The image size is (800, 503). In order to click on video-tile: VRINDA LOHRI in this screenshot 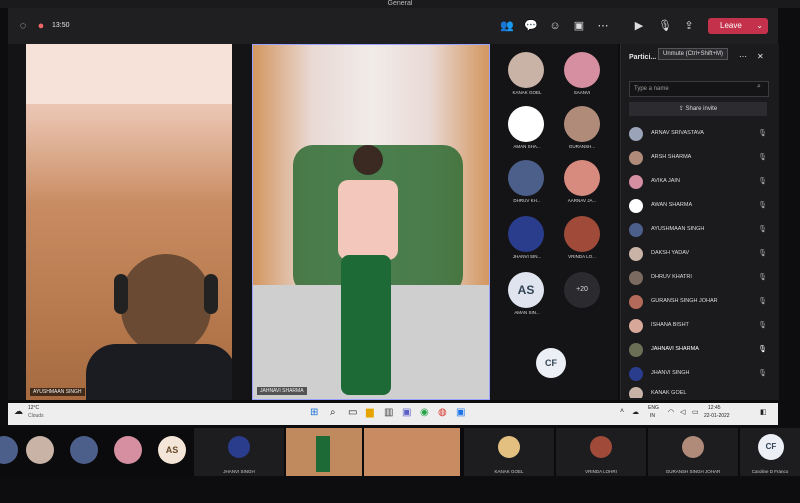, I will do `click(601, 452)`.